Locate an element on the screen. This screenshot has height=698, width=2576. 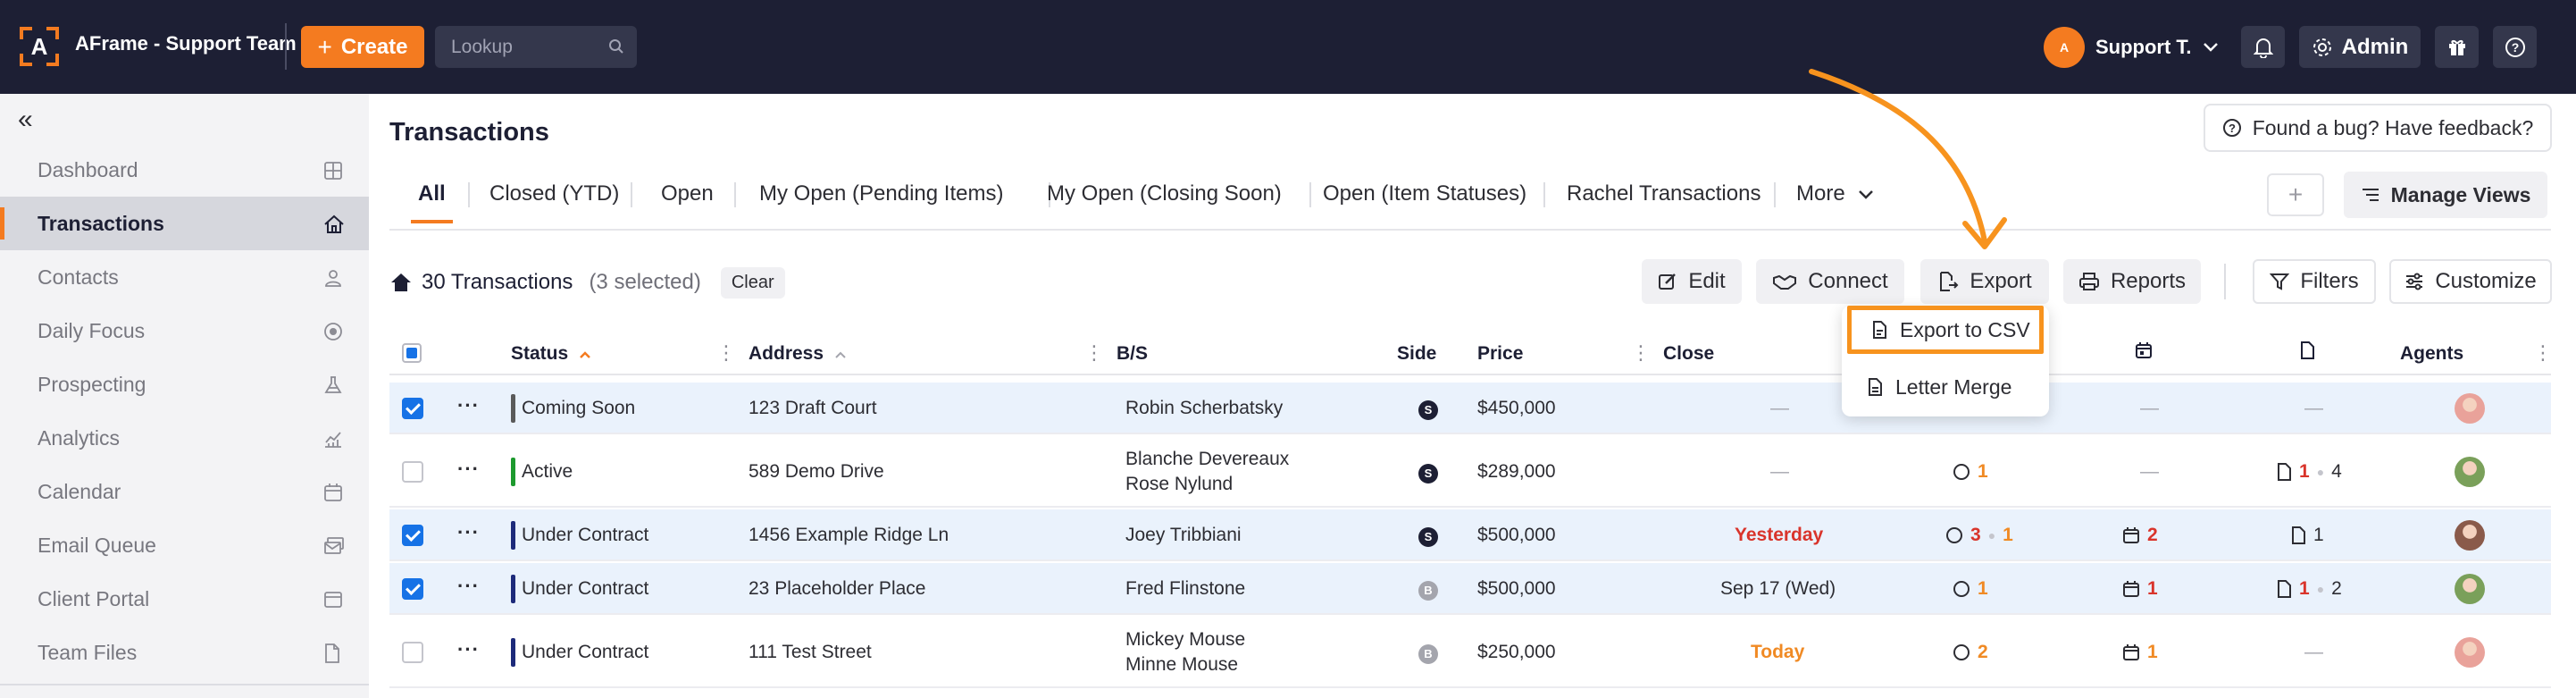
lookup-search is located at coordinates (536, 47).